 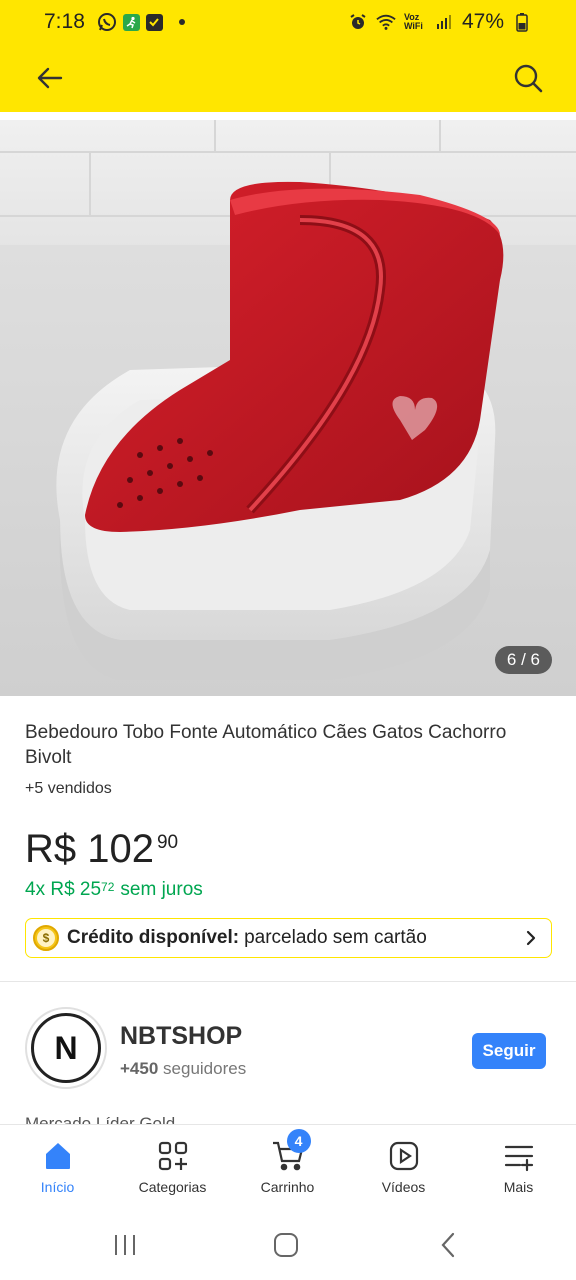 What do you see at coordinates (519, 1156) in the screenshot?
I see `menu-plus-icon` at bounding box center [519, 1156].